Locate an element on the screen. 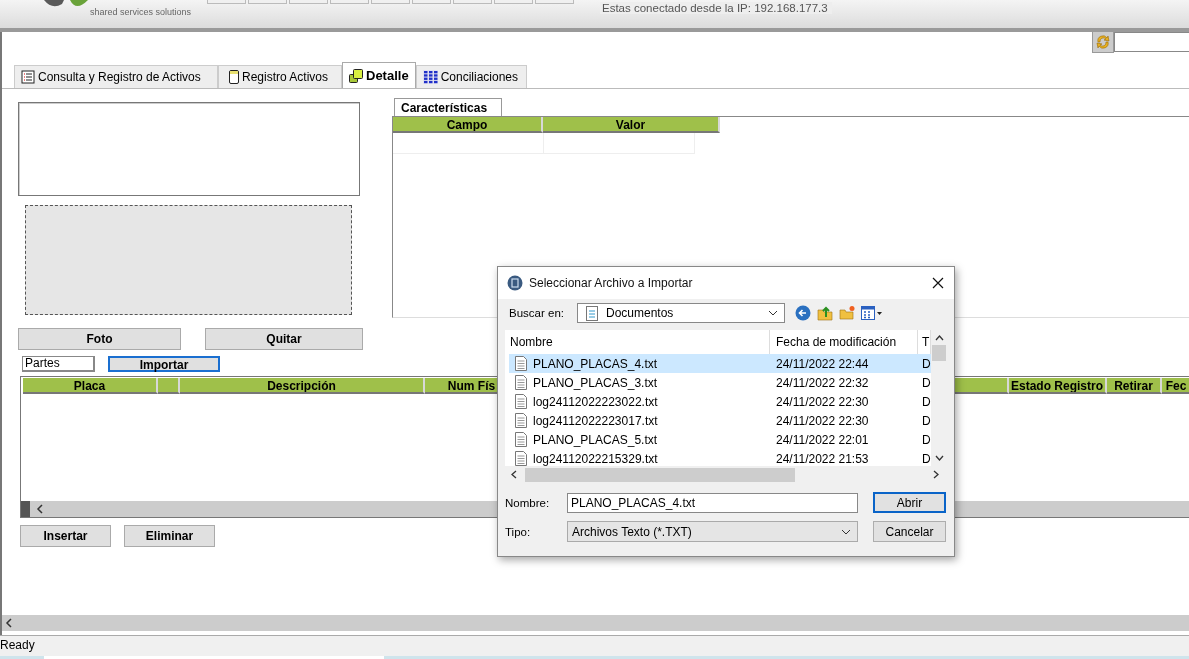 The height and width of the screenshot is (659, 1189). file-name-field: PLANO_PLACAS_4.txt is located at coordinates (712, 502).